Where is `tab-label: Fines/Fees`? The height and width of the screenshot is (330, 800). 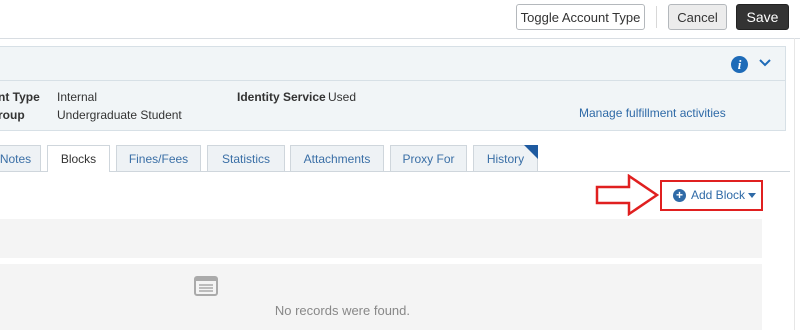 tab-label: Fines/Fees is located at coordinates (158, 158).